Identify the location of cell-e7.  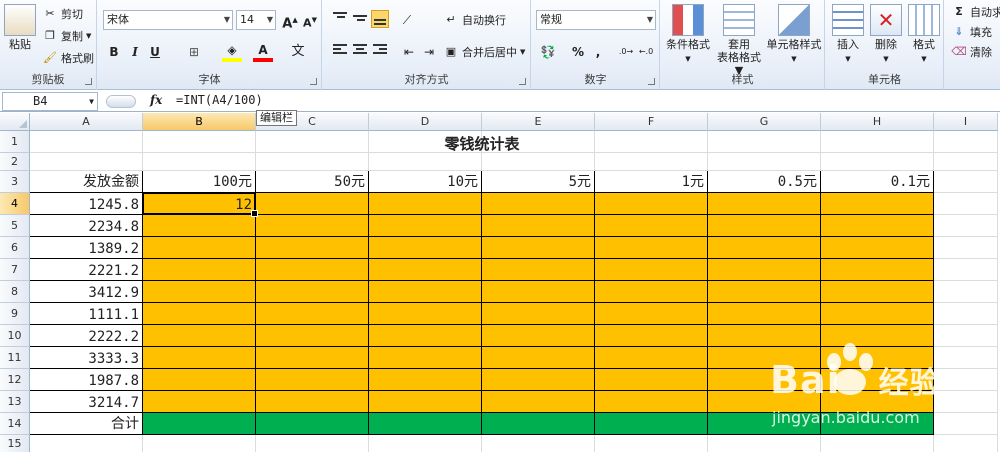
(538, 270).